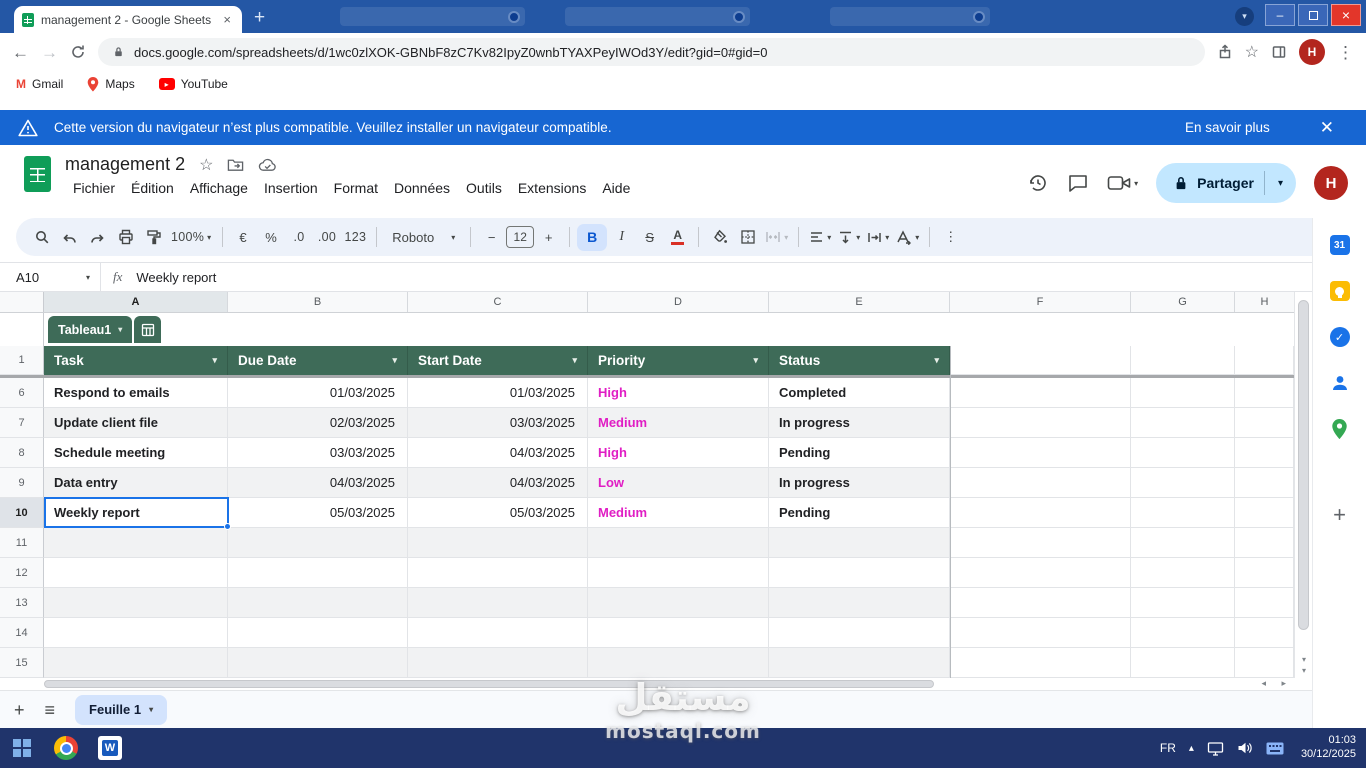 The height and width of the screenshot is (768, 1366). Describe the element at coordinates (1215, 748) in the screenshot. I see `network-icon` at that location.